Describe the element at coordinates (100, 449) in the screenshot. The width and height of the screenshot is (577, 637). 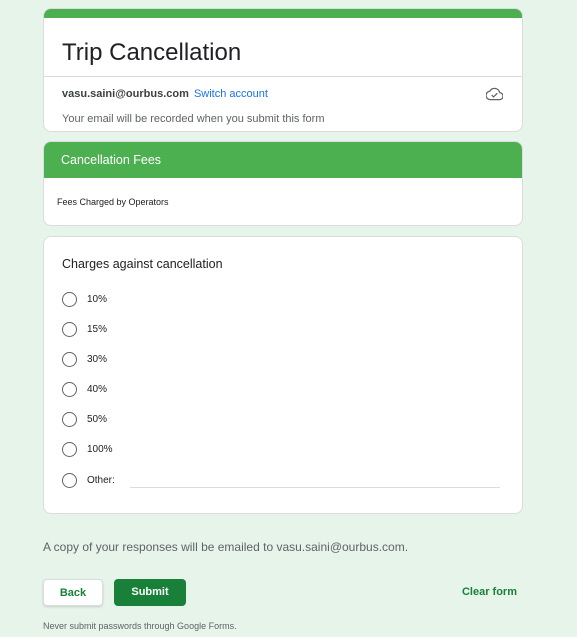
I see `option-label: 100%` at that location.